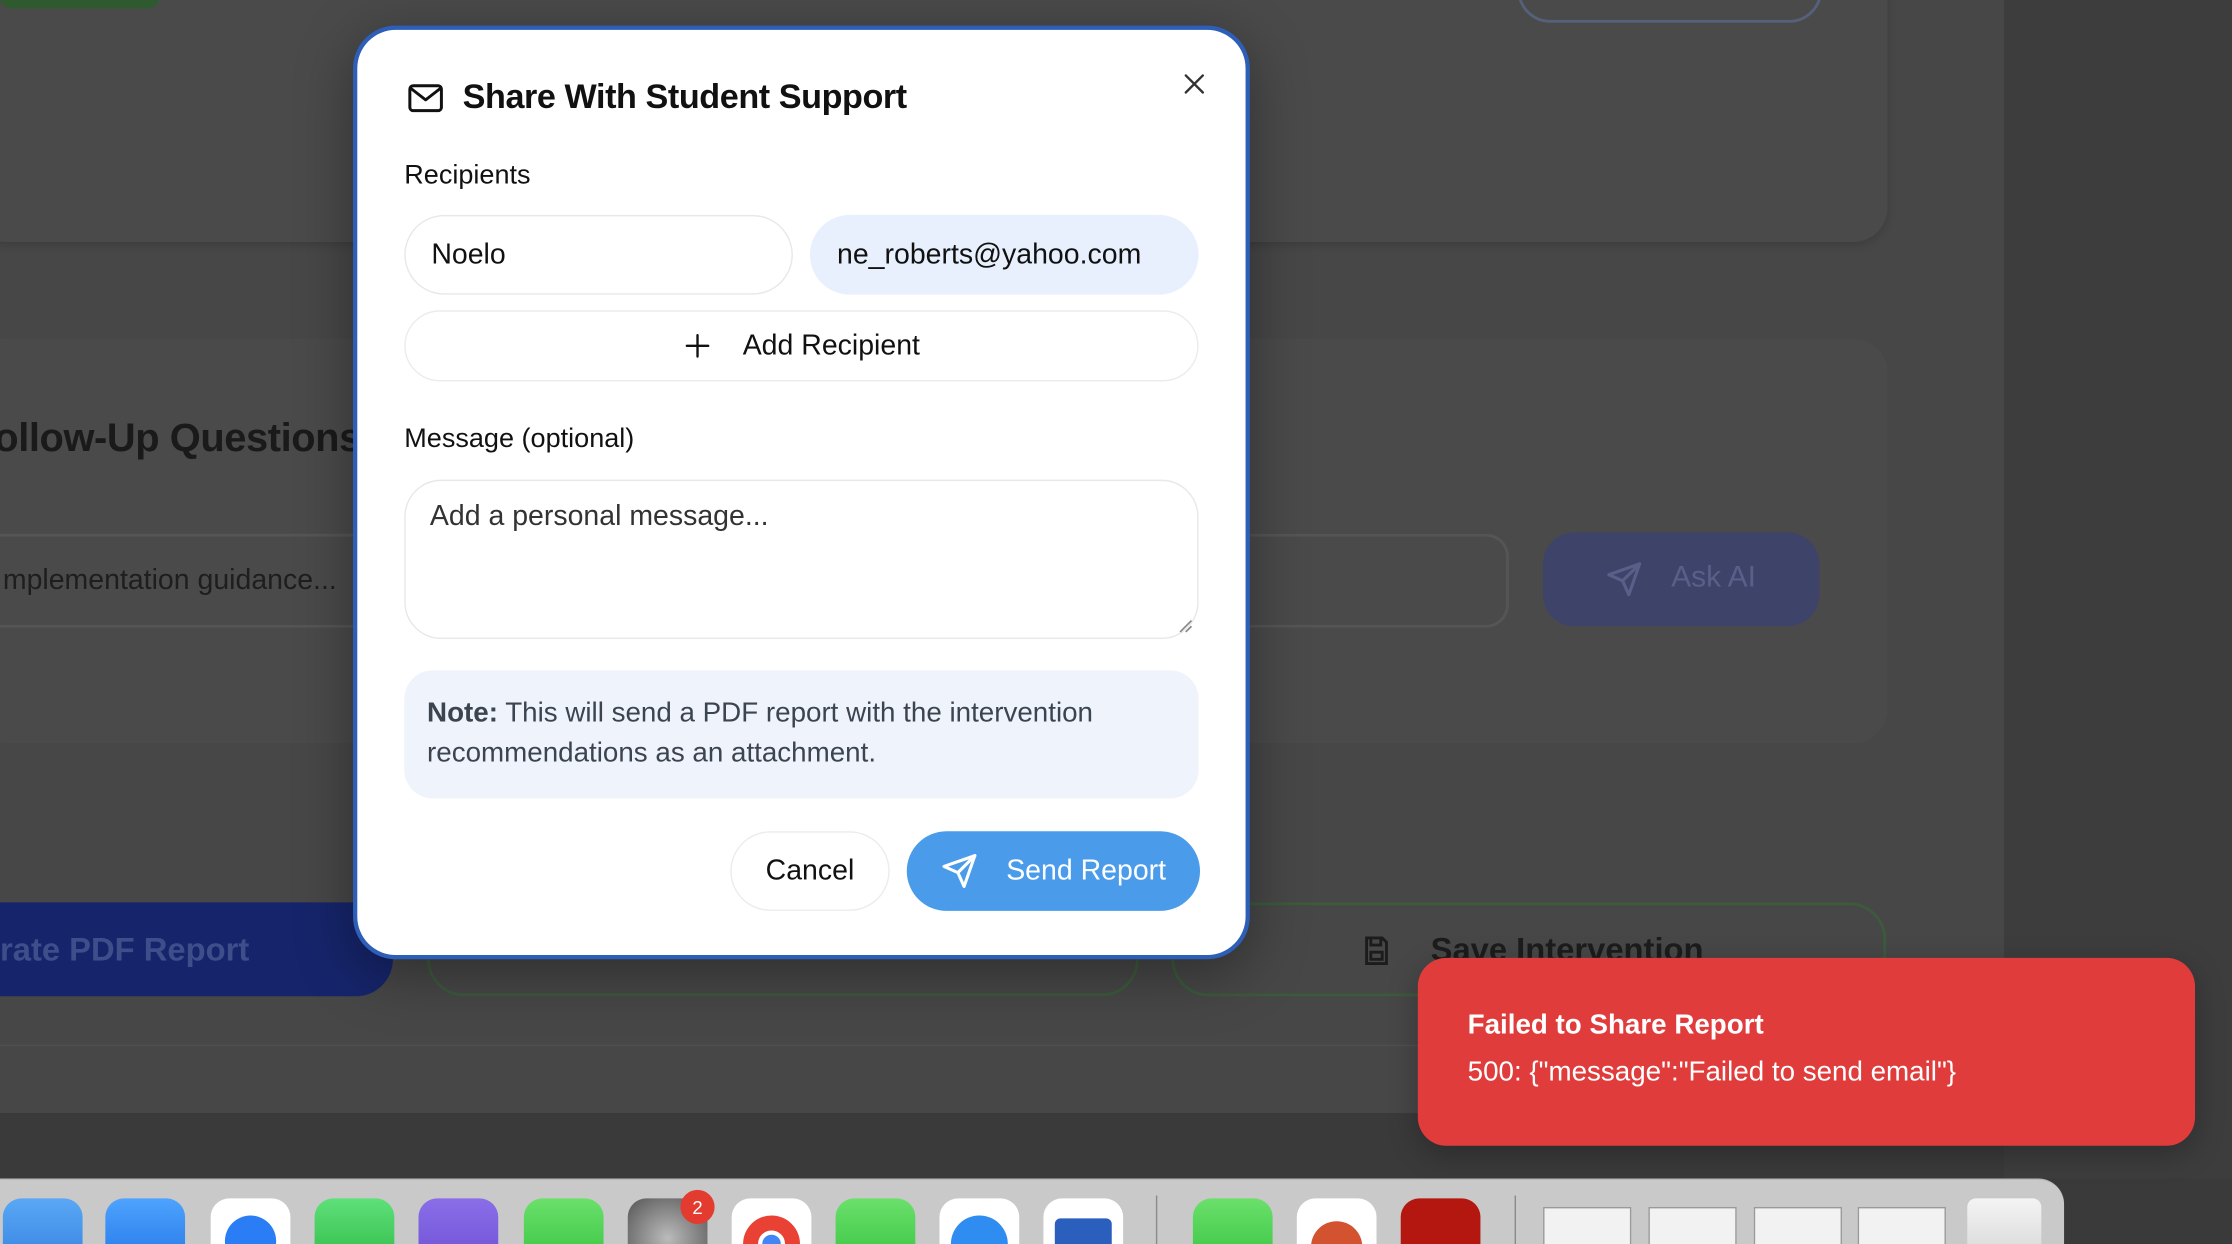  What do you see at coordinates (1670, 11) in the screenshot?
I see `background-pill-button` at bounding box center [1670, 11].